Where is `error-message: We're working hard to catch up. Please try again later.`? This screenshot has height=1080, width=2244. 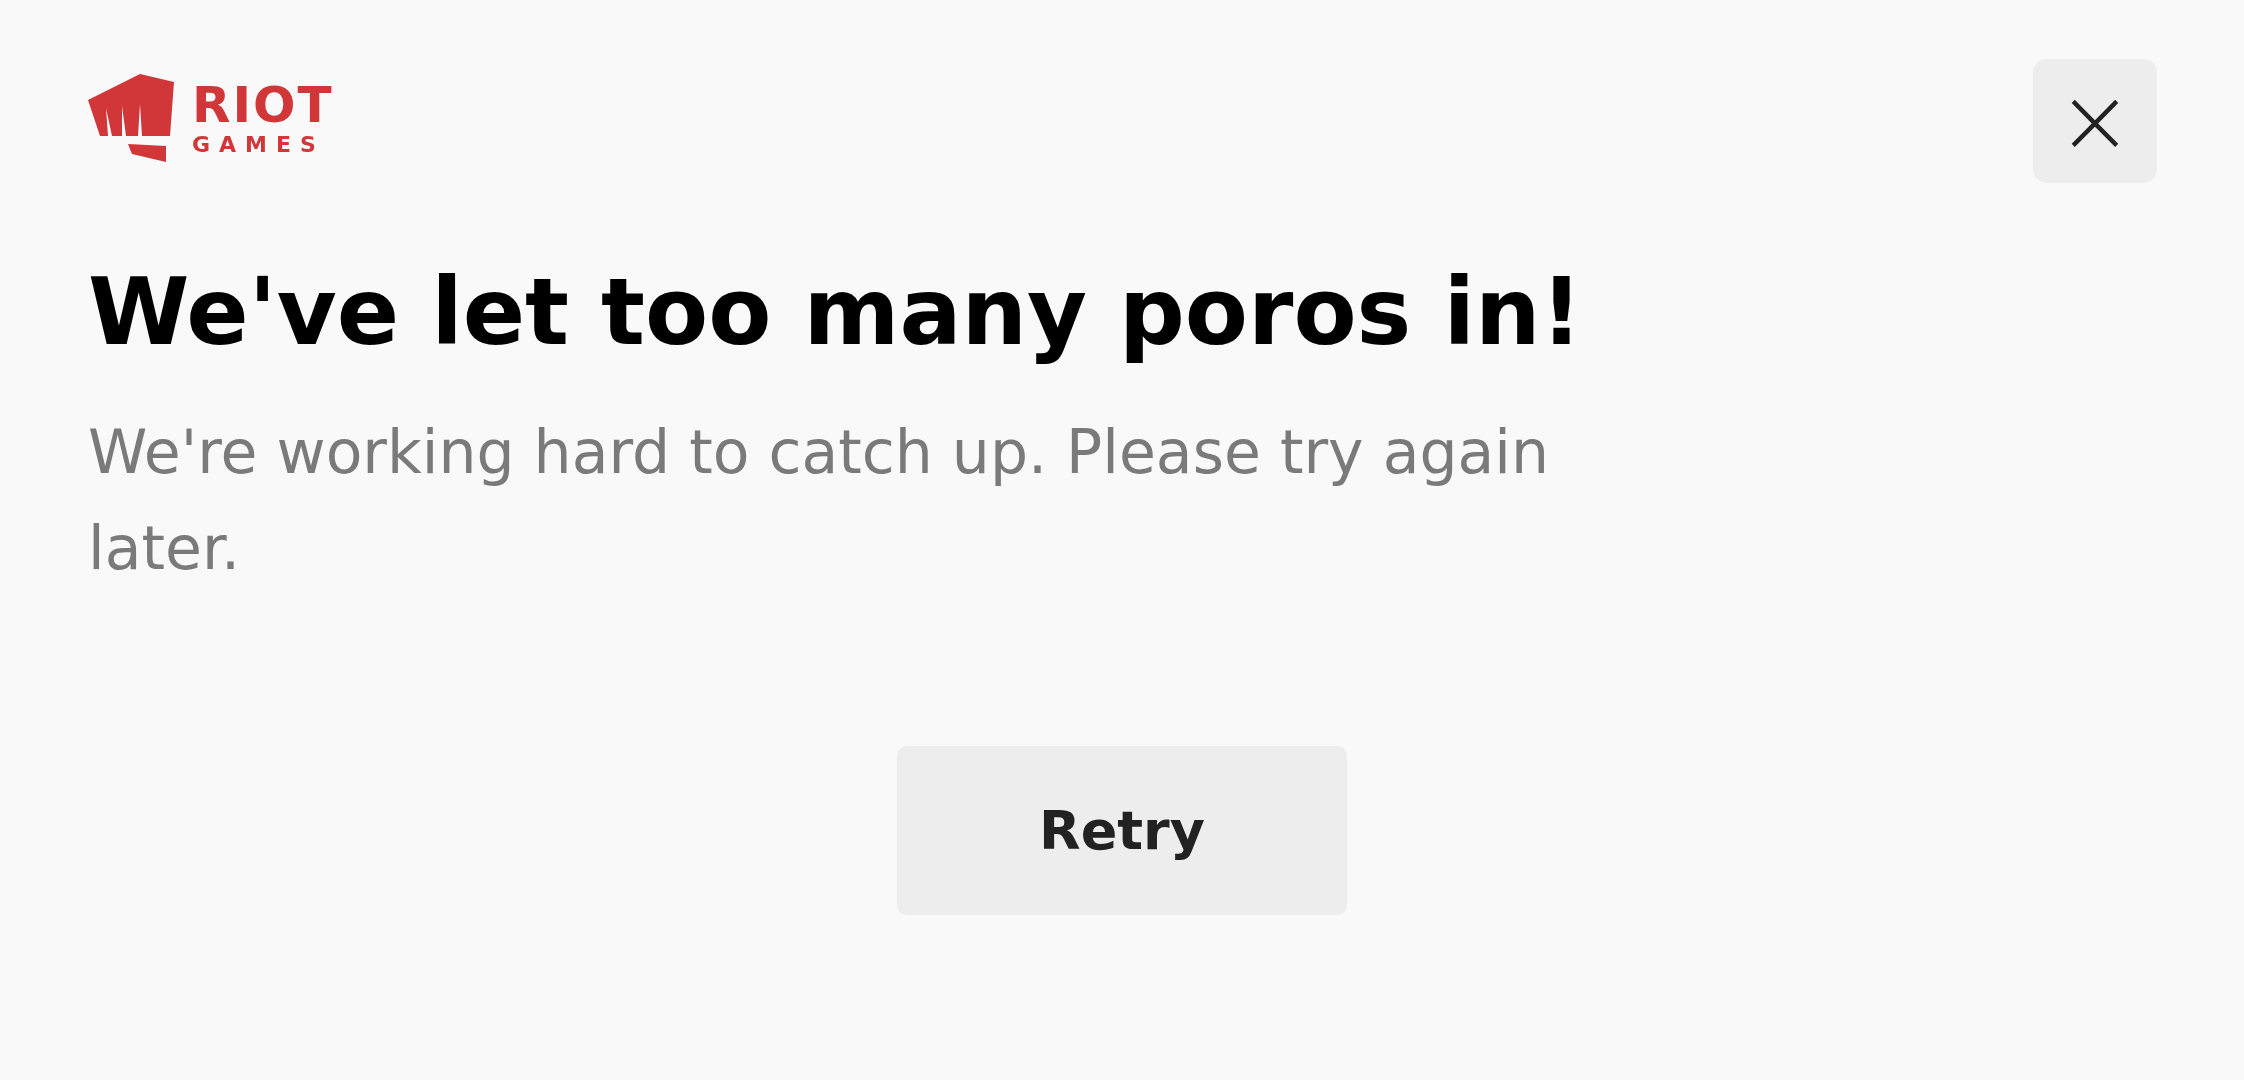
error-message: We're working hard to catch up. Please try again later. is located at coordinates (819, 500).